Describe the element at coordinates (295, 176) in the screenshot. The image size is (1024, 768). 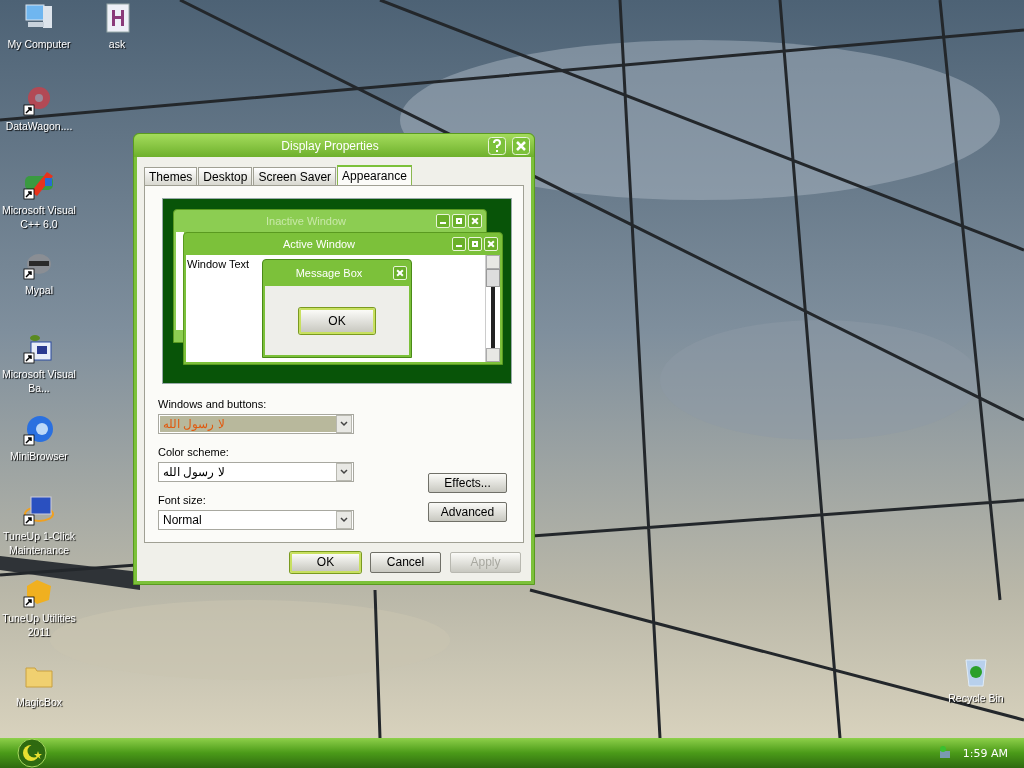
I see `tab: Screen Saver` at that location.